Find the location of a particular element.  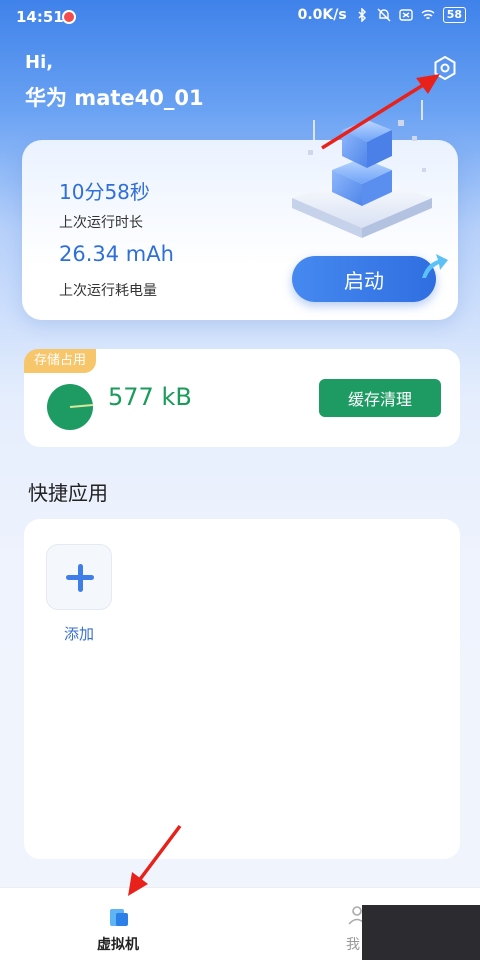

watermark-overlay is located at coordinates (421, 932).